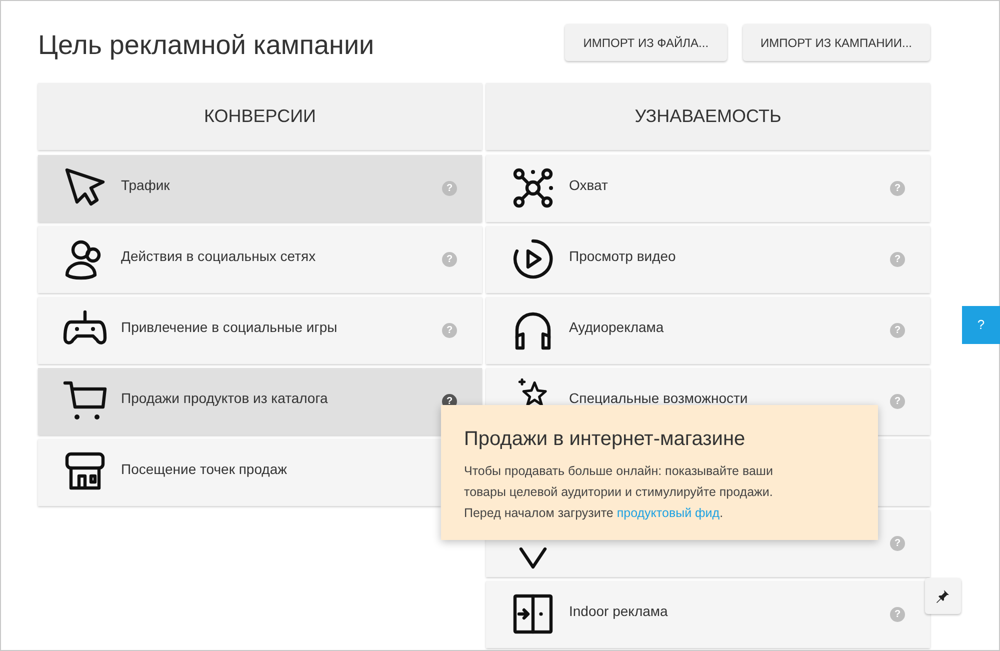 Image resolution: width=1000 pixels, height=651 pixels. What do you see at coordinates (708, 330) in the screenshot?
I see `goal-card: Аудиореклама ?` at bounding box center [708, 330].